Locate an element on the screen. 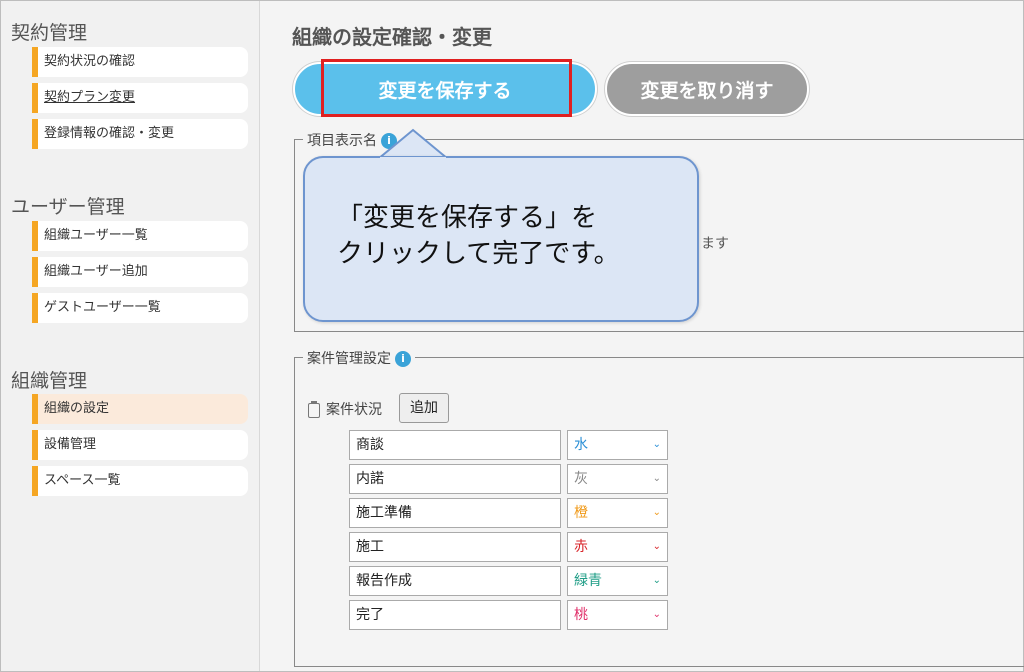 This screenshot has width=1024, height=672. status-color-select: 橙 ⌄ is located at coordinates (617, 513).